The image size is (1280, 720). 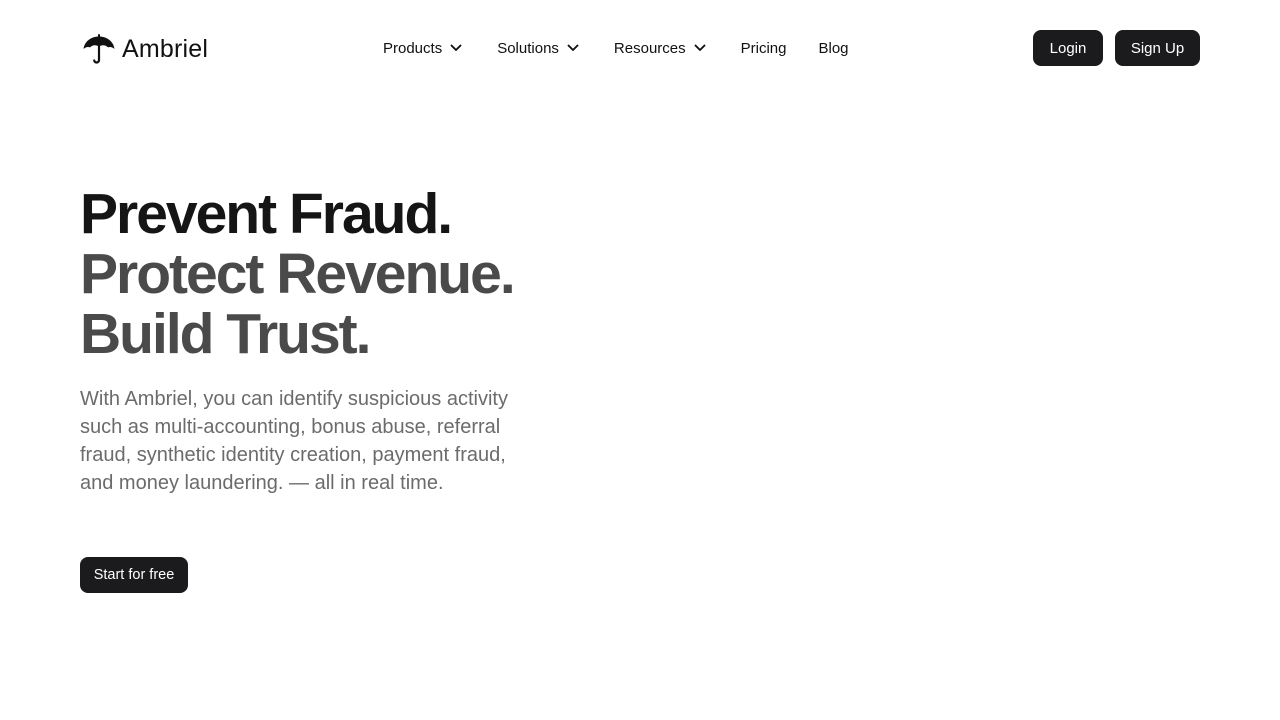 I want to click on nav-item-label: Products, so click(x=413, y=48).